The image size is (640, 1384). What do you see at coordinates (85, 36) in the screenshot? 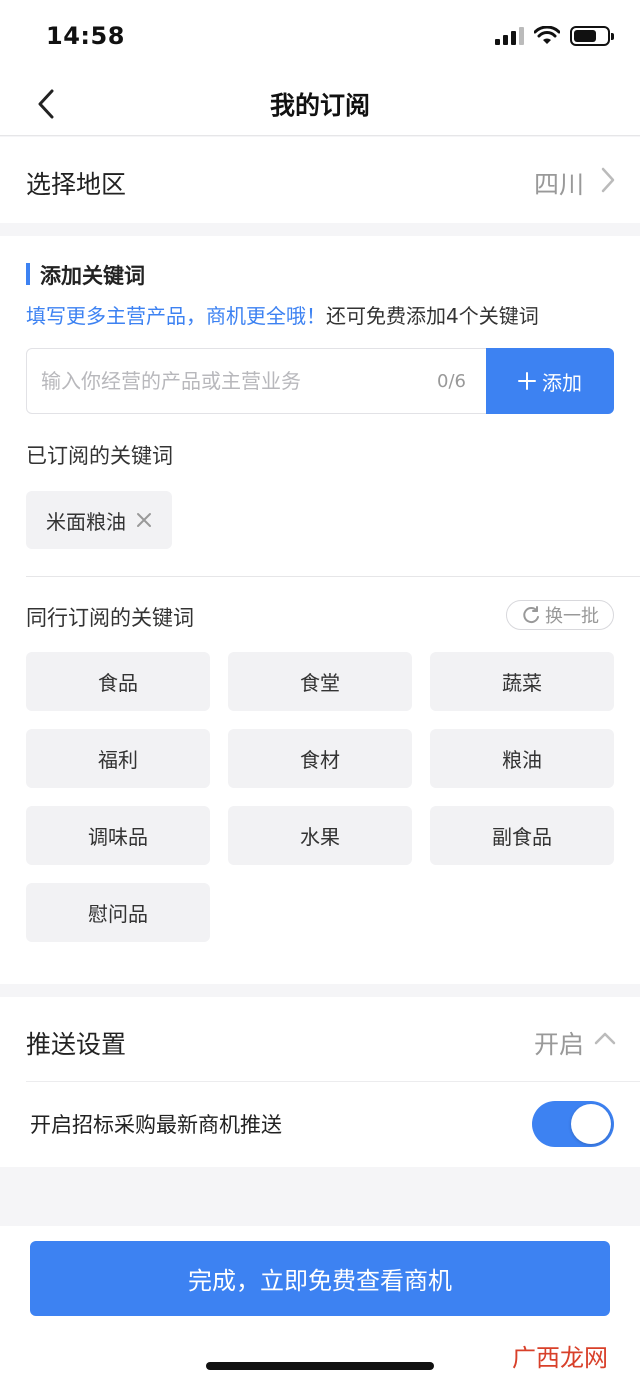
I see `status-time: 14:58` at bounding box center [85, 36].